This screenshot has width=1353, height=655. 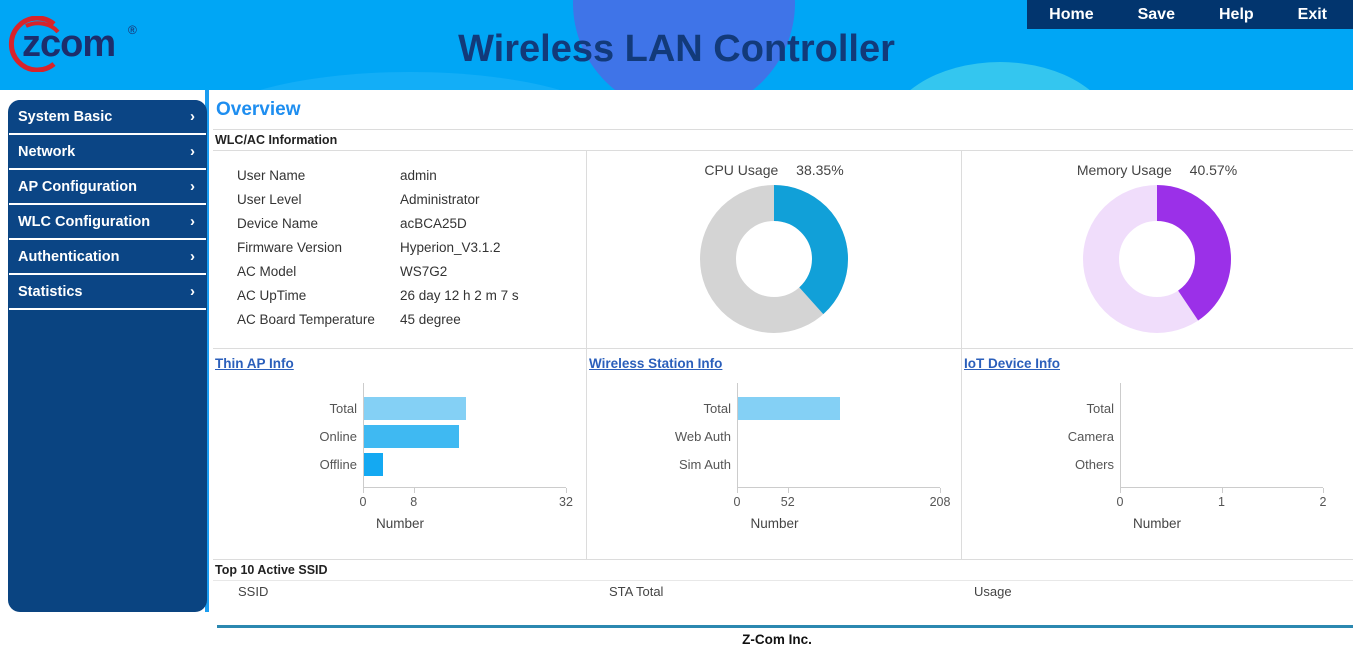 I want to click on bar-category-label: Online, so click(x=338, y=436).